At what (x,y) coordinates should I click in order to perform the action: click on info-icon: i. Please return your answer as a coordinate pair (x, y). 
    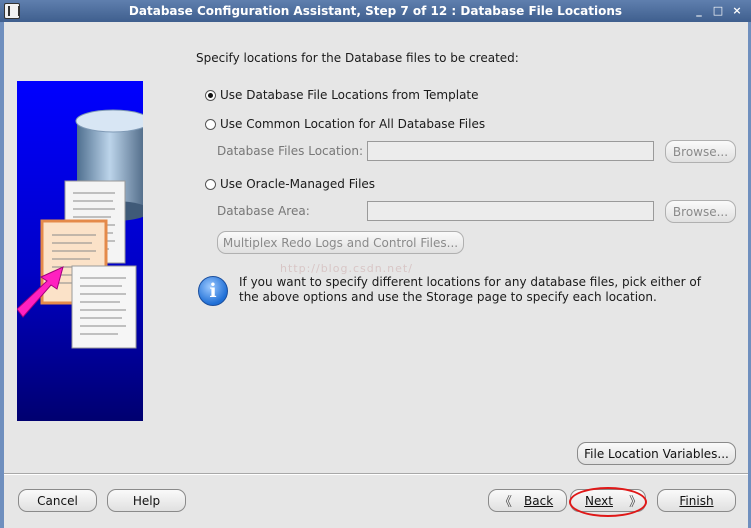
    Looking at the image, I should click on (213, 291).